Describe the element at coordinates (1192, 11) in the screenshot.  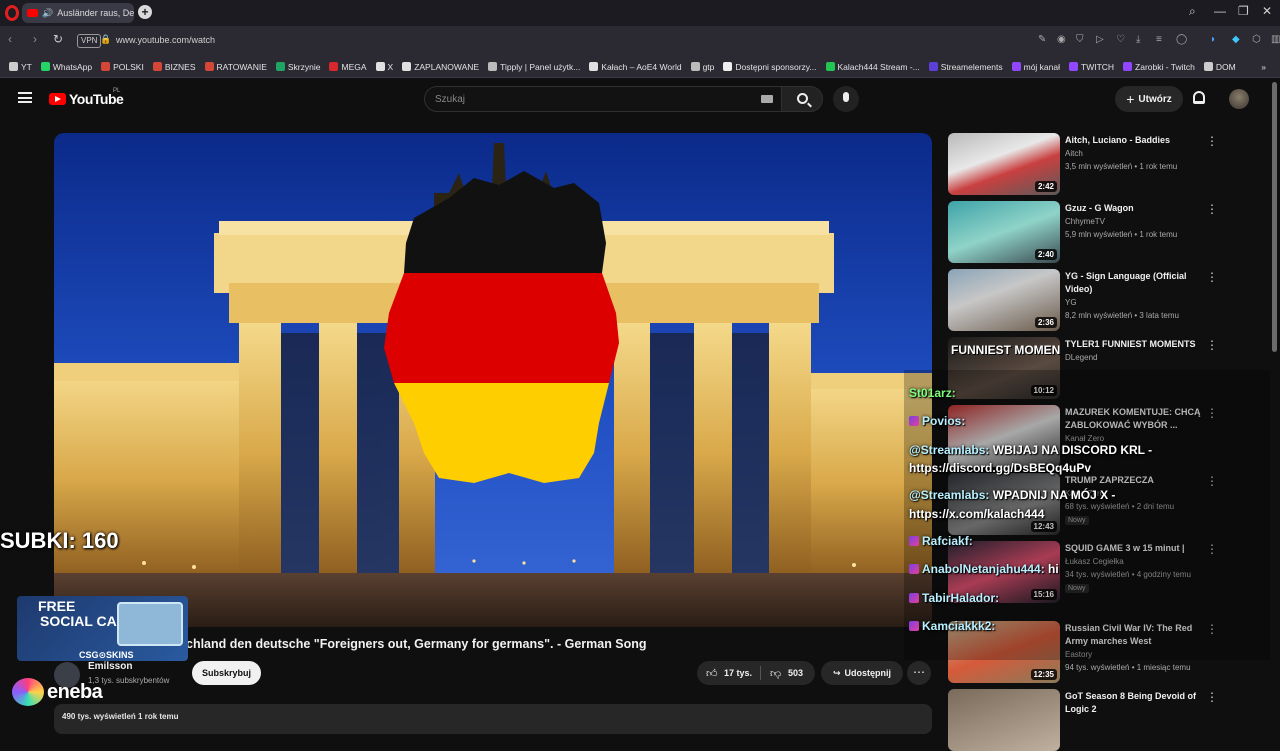
I see `tab-search-icon: ⌕` at that location.